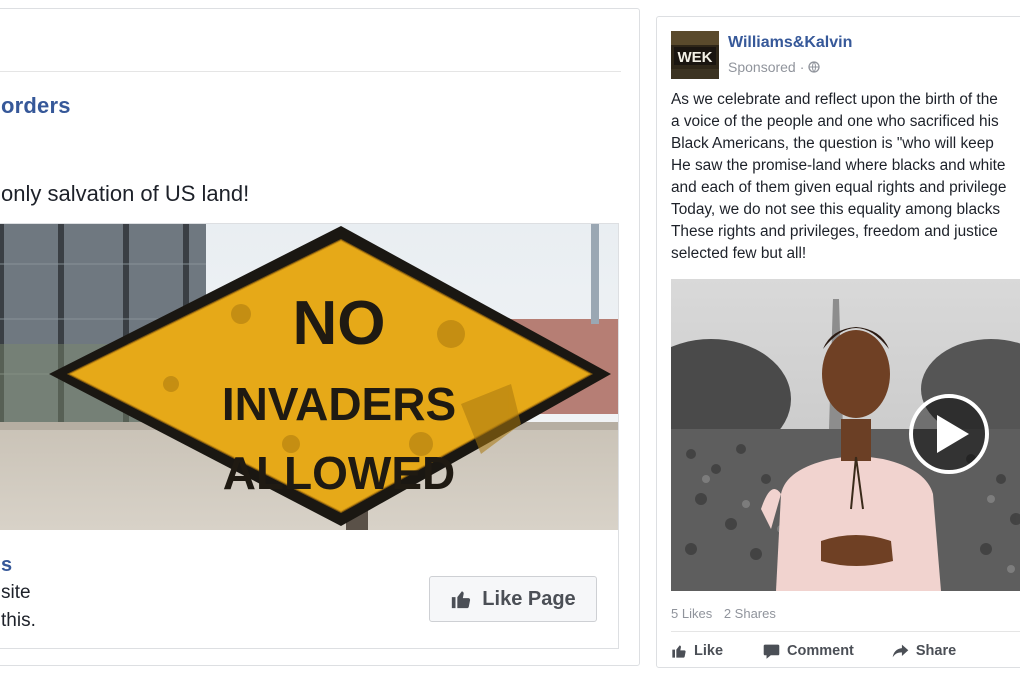 Image resolution: width=1020 pixels, height=680 pixels. Describe the element at coordinates (814, 67) in the screenshot. I see `globe-icon` at that location.